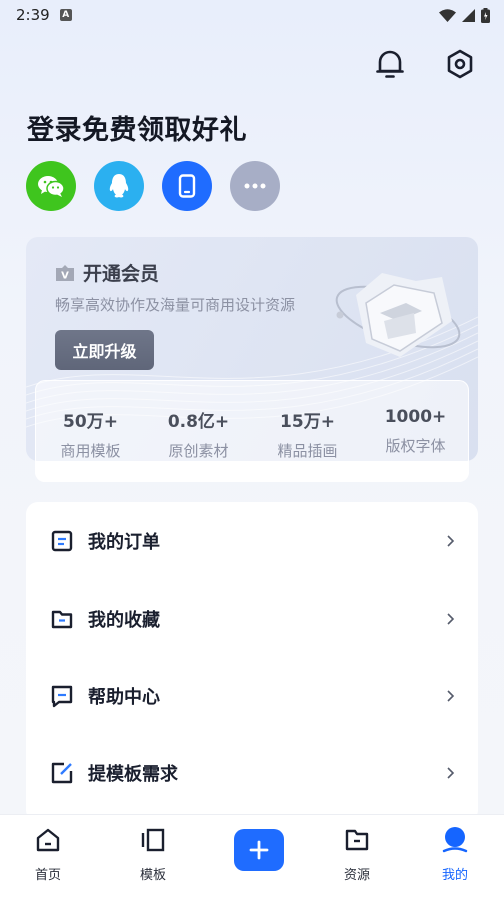 This screenshot has height=897, width=504. Describe the element at coordinates (307, 422) in the screenshot. I see `stat-value: 15万+` at that location.